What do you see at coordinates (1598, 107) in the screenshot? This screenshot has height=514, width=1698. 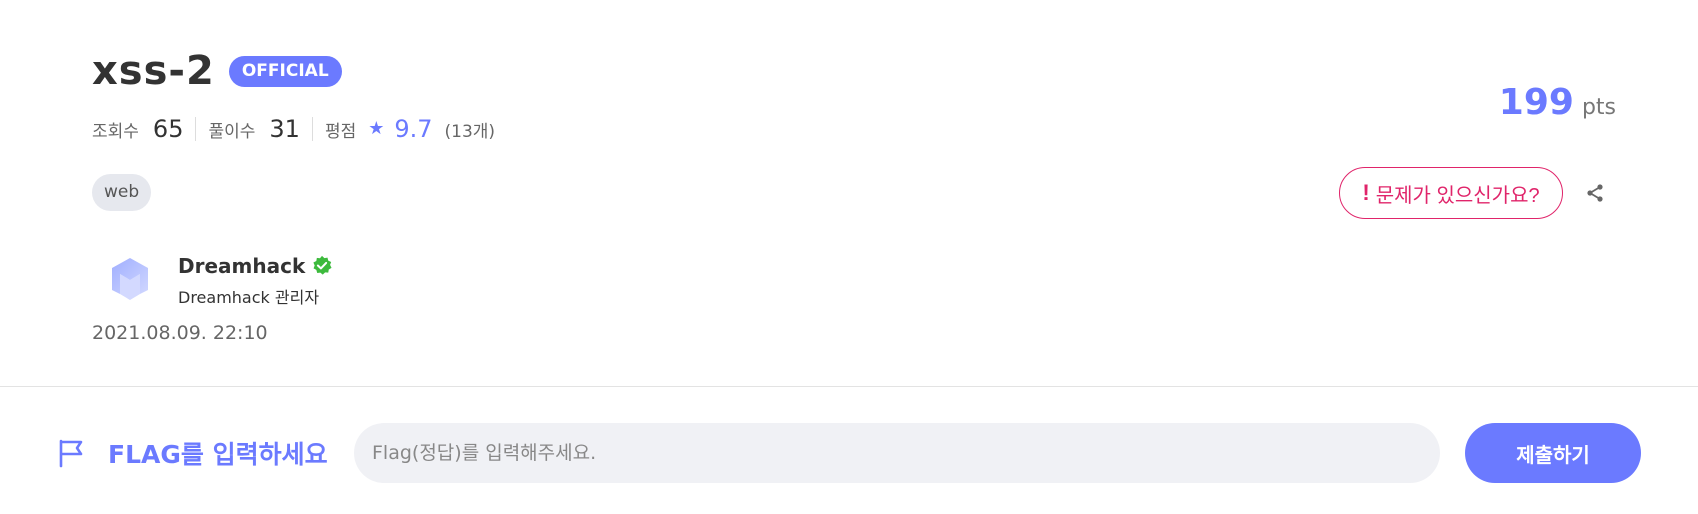 I see `points-unit: pts` at bounding box center [1598, 107].